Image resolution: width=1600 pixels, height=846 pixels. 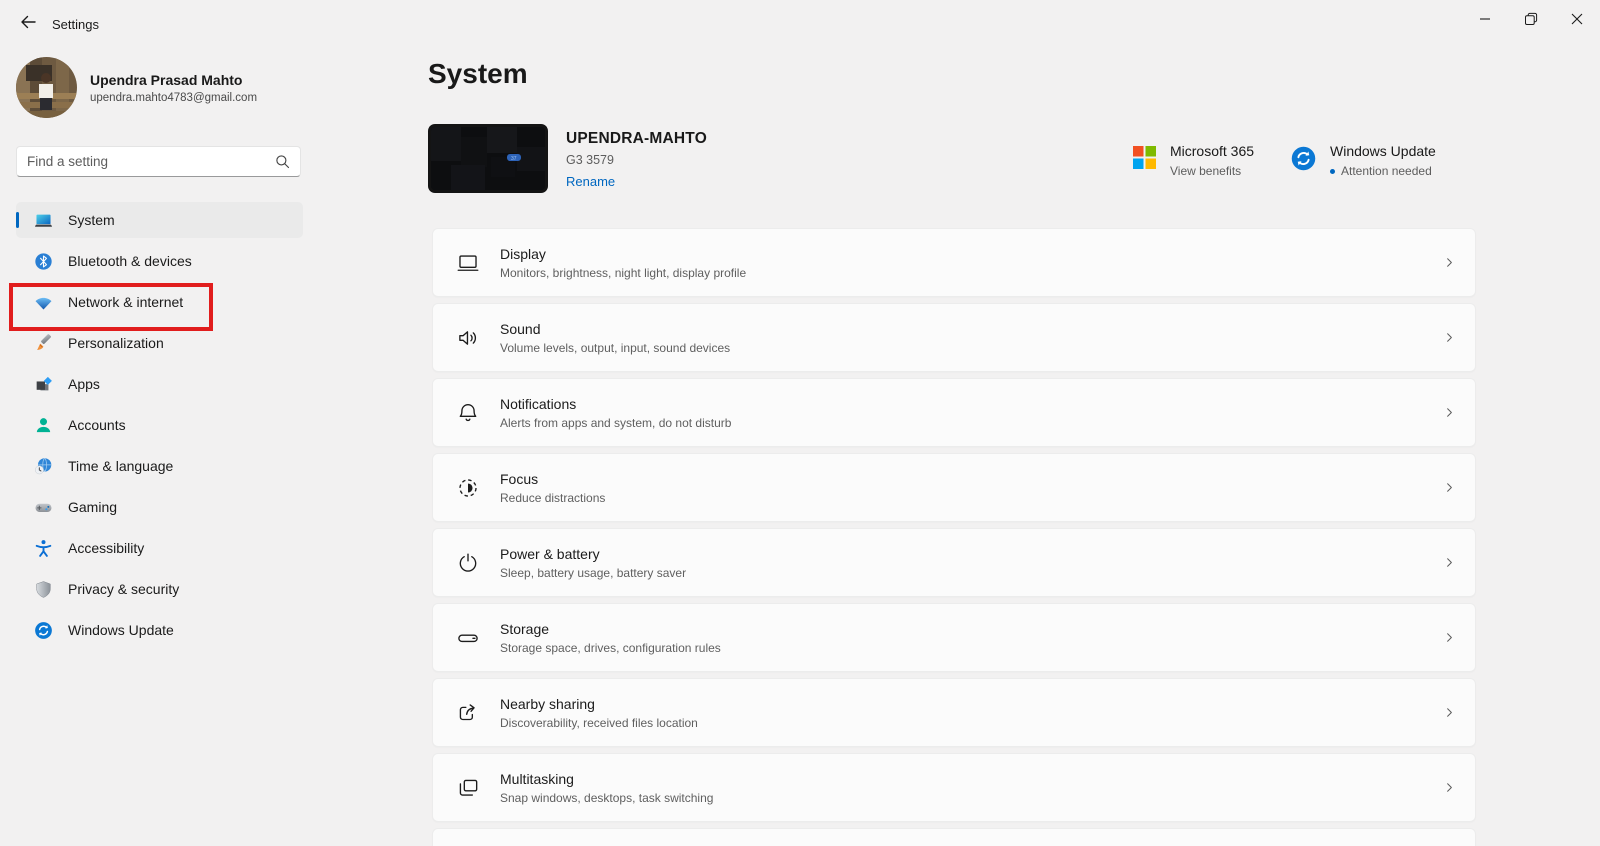 What do you see at coordinates (174, 97) in the screenshot?
I see `profile-email: upendra.mahto4783@gmail.com` at bounding box center [174, 97].